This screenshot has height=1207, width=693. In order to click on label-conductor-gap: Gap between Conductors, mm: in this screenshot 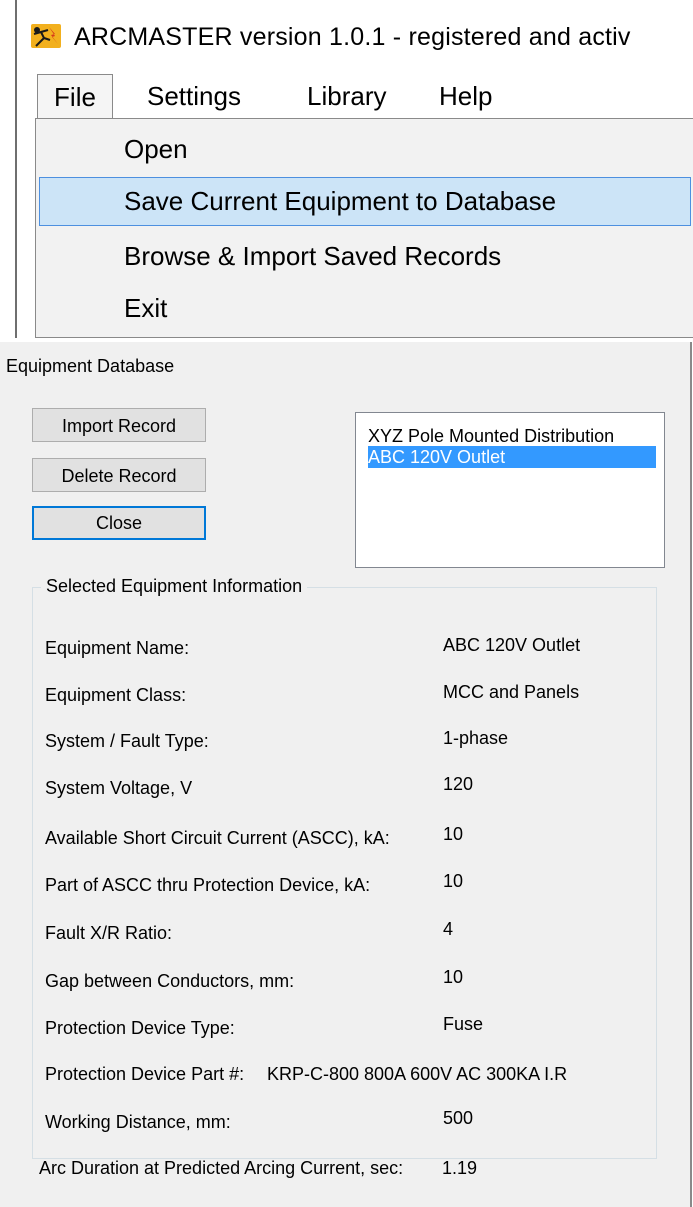, I will do `click(170, 981)`.